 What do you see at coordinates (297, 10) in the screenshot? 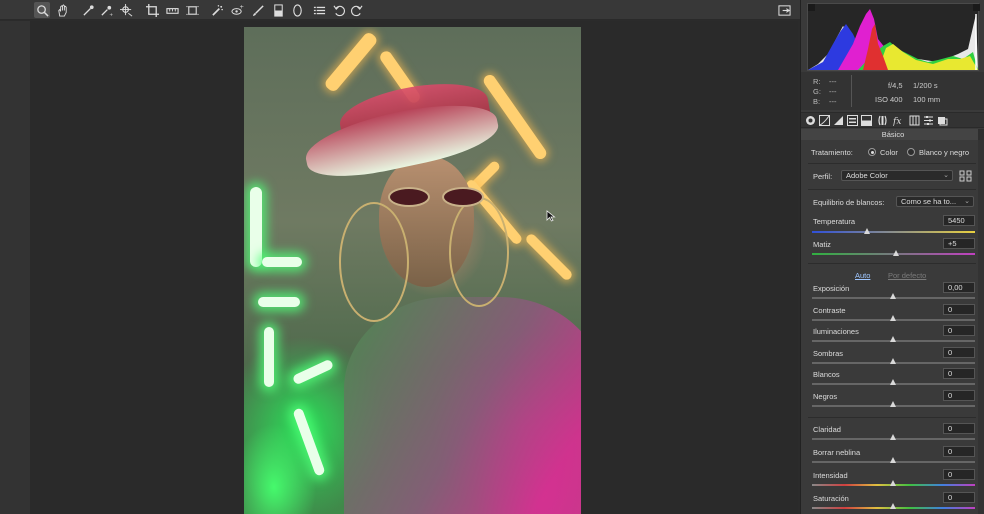
I see `radial-filter-icon` at bounding box center [297, 10].